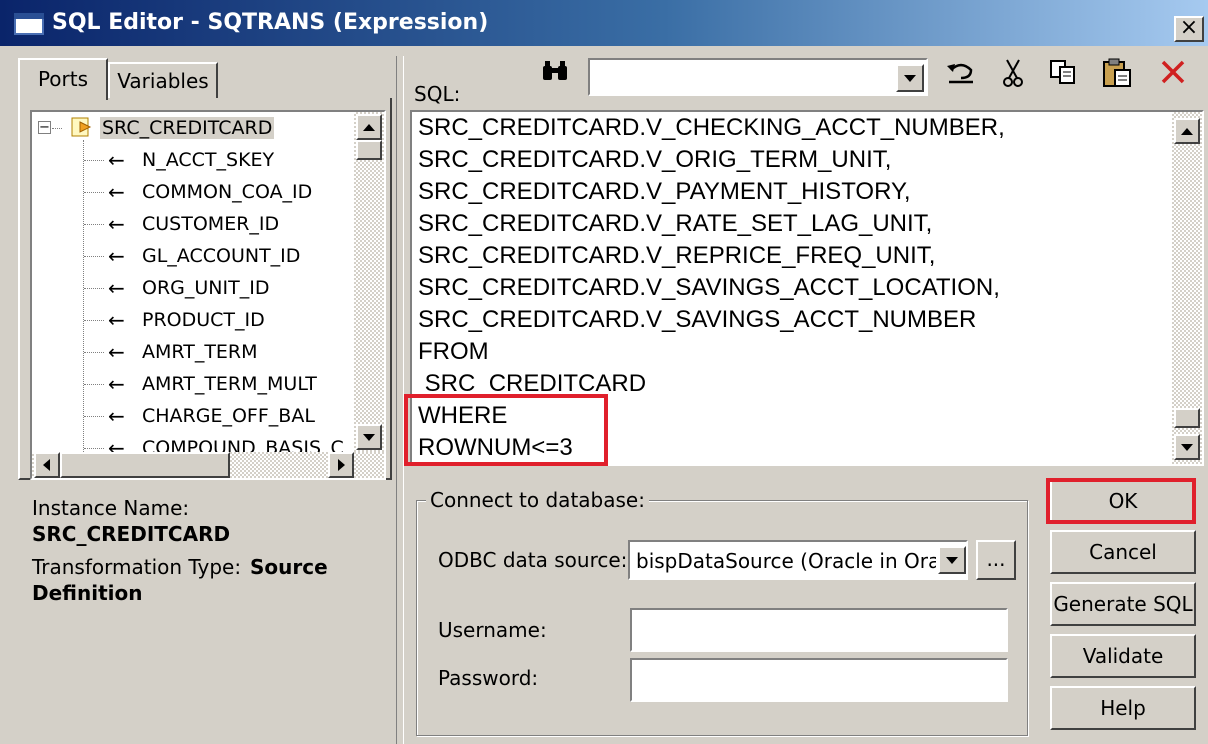  I want to click on find-binoculars-icon, so click(555, 75).